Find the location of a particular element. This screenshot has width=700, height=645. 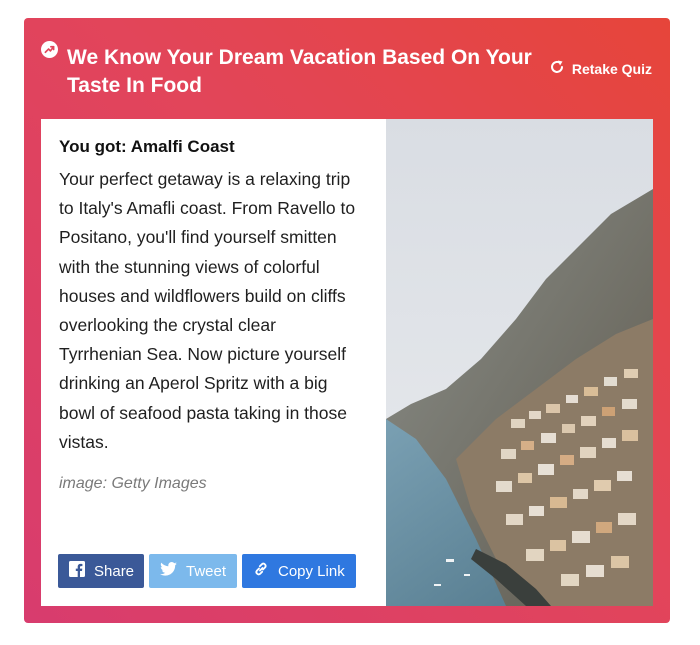

twitter-icon is located at coordinates (168, 571).